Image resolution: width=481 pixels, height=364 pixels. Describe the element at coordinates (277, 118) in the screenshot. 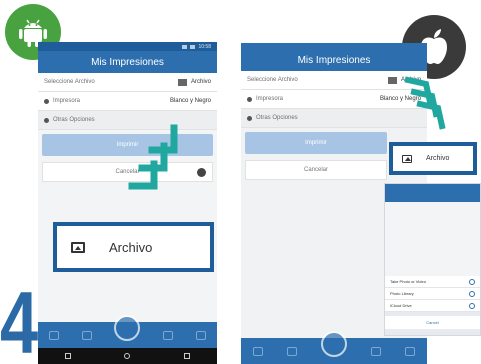

I see `ios-other-options-label: Otras Opciones` at that location.